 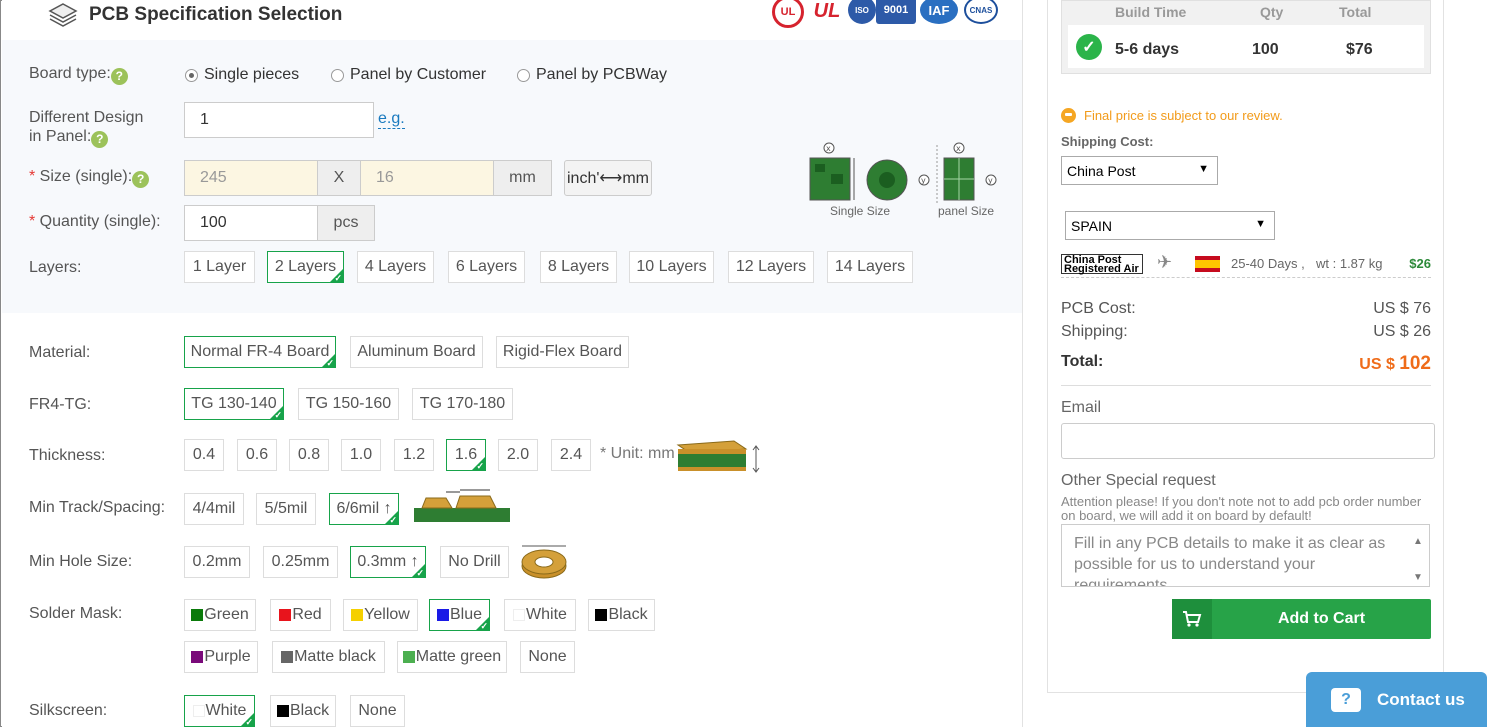 I want to click on quote-build-time: 5-6 days, so click(x=1147, y=49).